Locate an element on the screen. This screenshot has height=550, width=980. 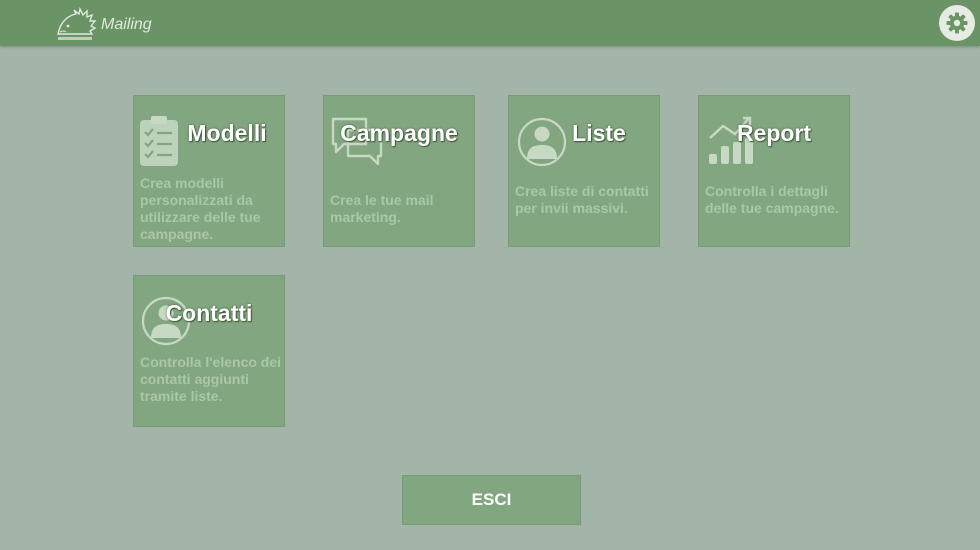
card-title: Campagne is located at coordinates (399, 133).